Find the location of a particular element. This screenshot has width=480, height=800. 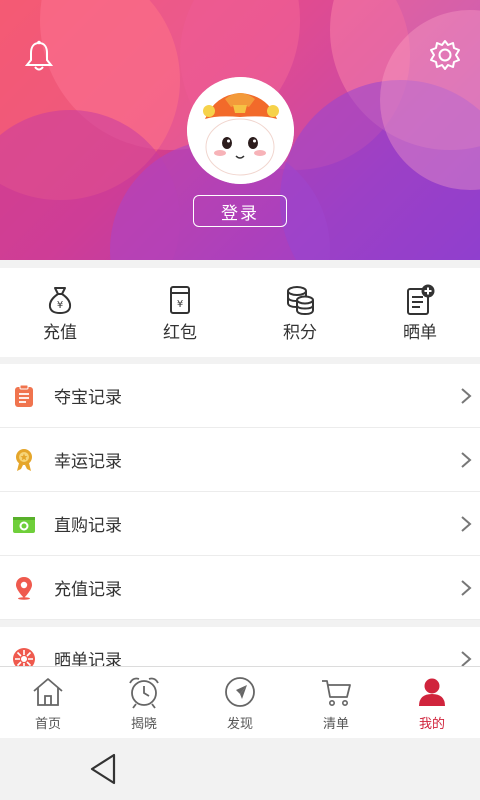

compass-icon is located at coordinates (240, 692).